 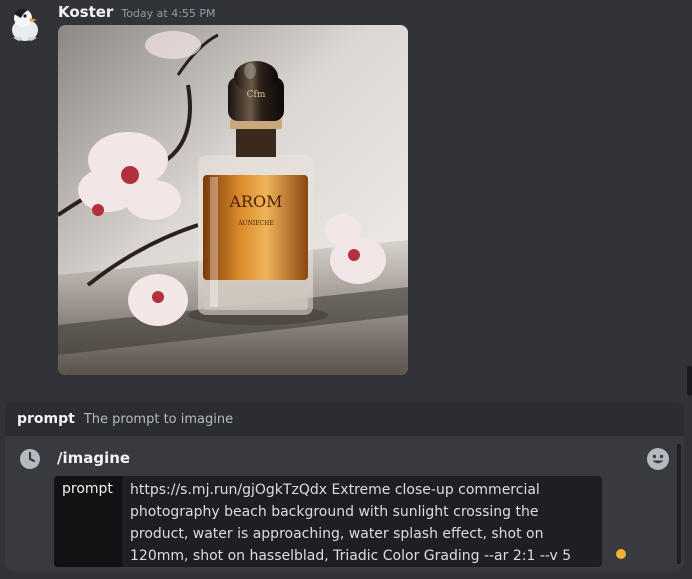 What do you see at coordinates (88, 521) in the screenshot?
I see `option-label: prompt` at bounding box center [88, 521].